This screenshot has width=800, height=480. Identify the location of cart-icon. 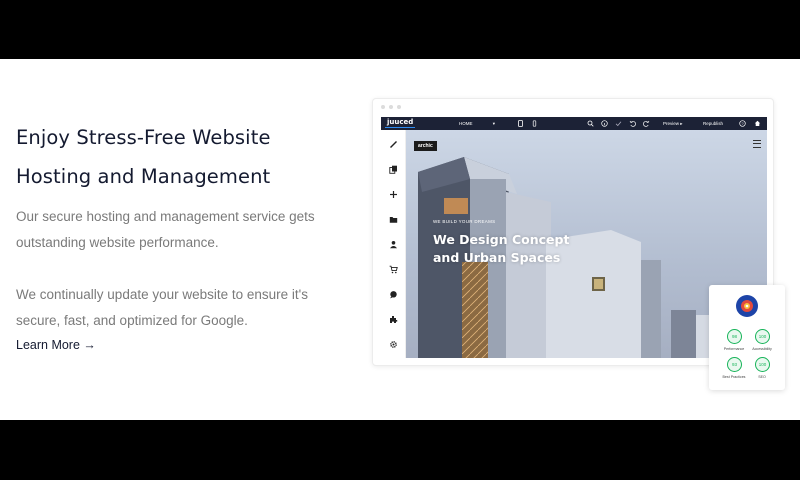
(393, 269).